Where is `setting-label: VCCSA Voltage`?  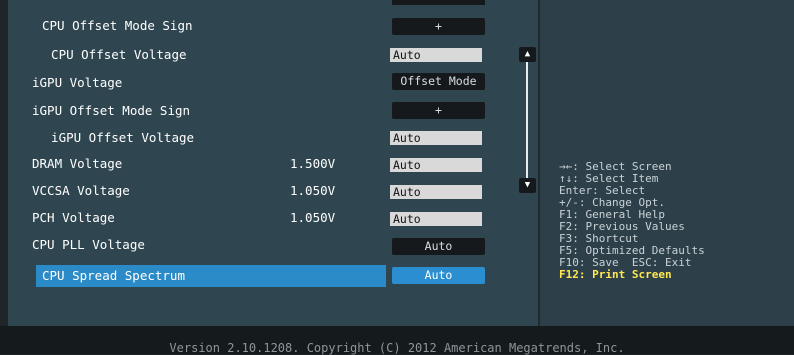
setting-label: VCCSA Voltage is located at coordinates (81, 190).